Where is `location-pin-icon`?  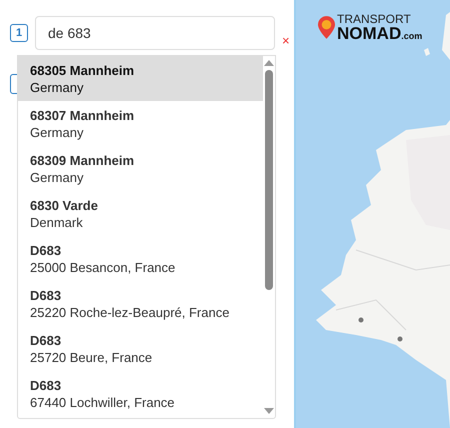 location-pin-icon is located at coordinates (326, 27).